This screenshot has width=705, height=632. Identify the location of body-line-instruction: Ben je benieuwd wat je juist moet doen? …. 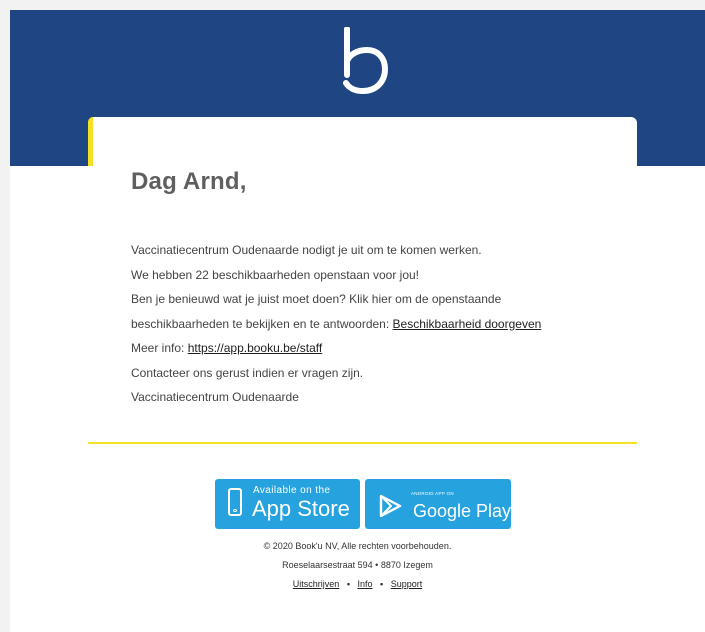
(316, 299).